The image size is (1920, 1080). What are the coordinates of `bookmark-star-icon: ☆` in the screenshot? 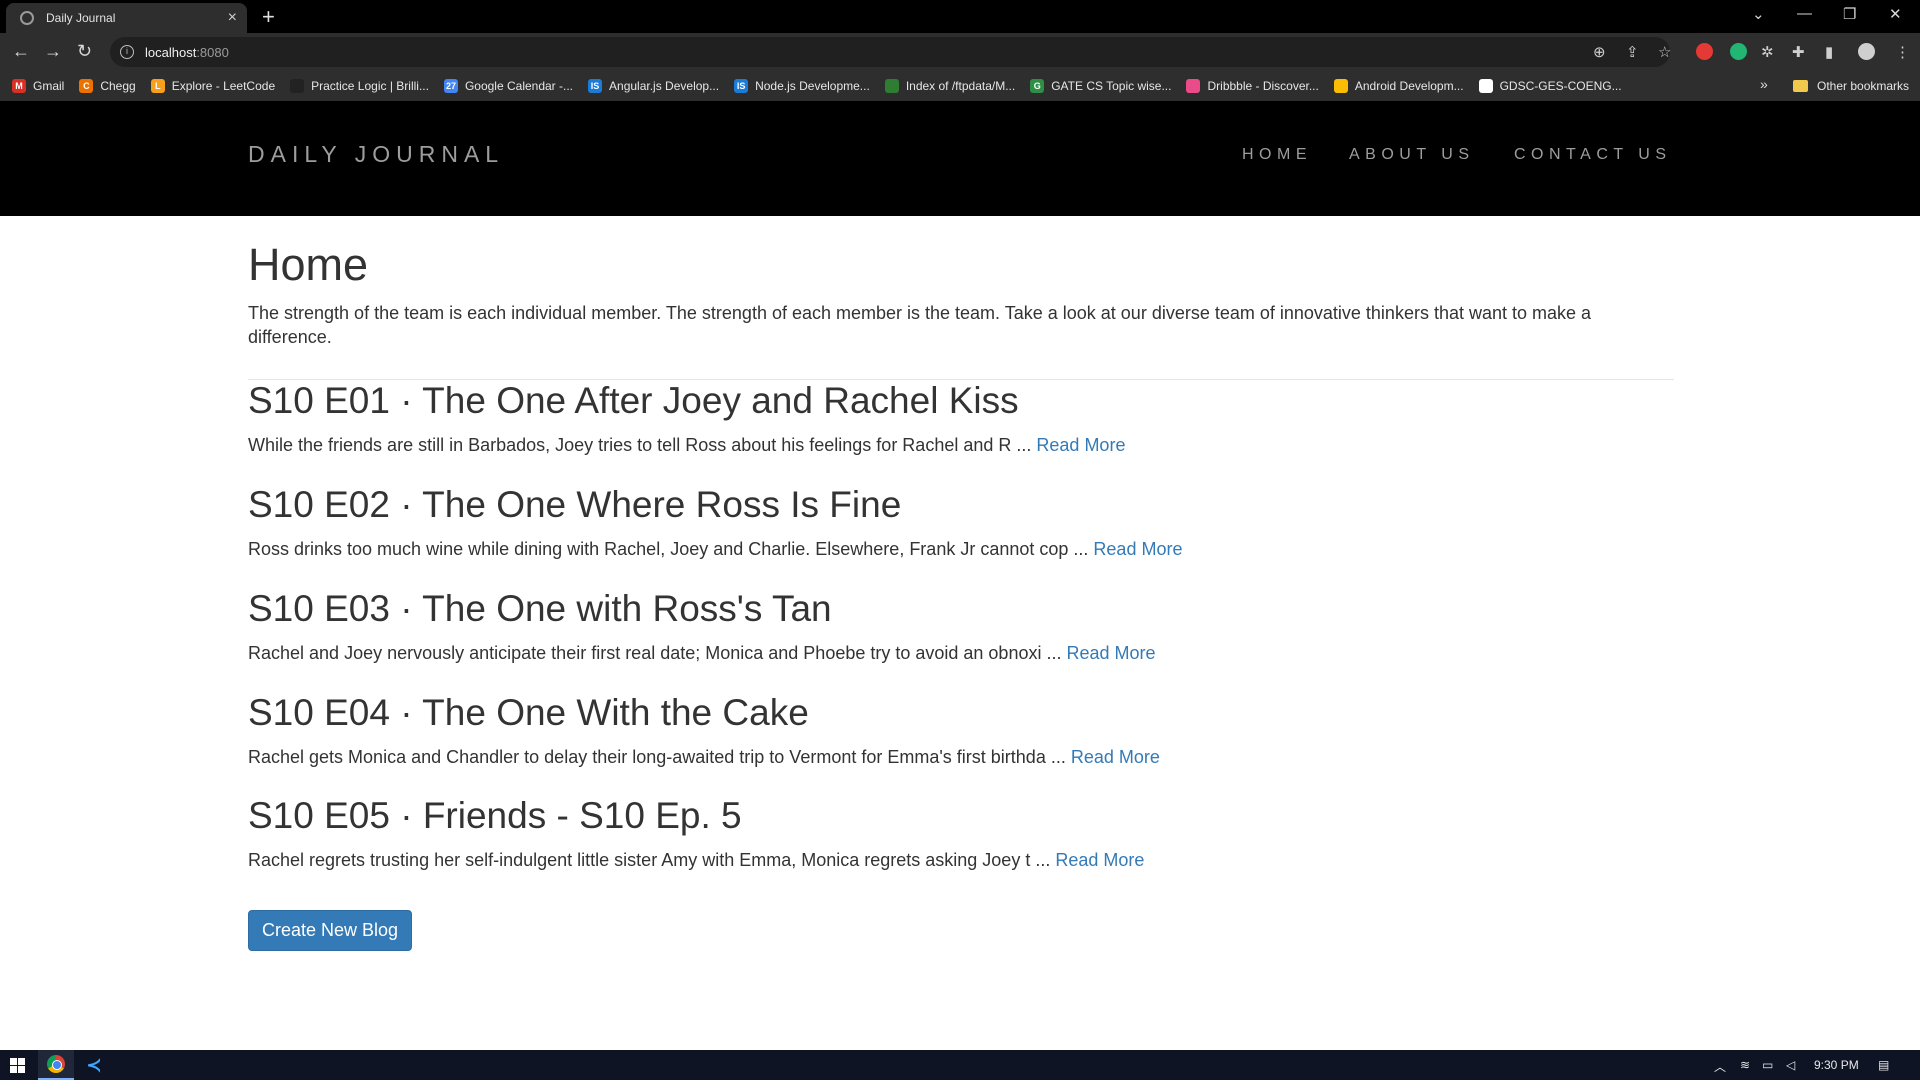 It's located at (1664, 52).